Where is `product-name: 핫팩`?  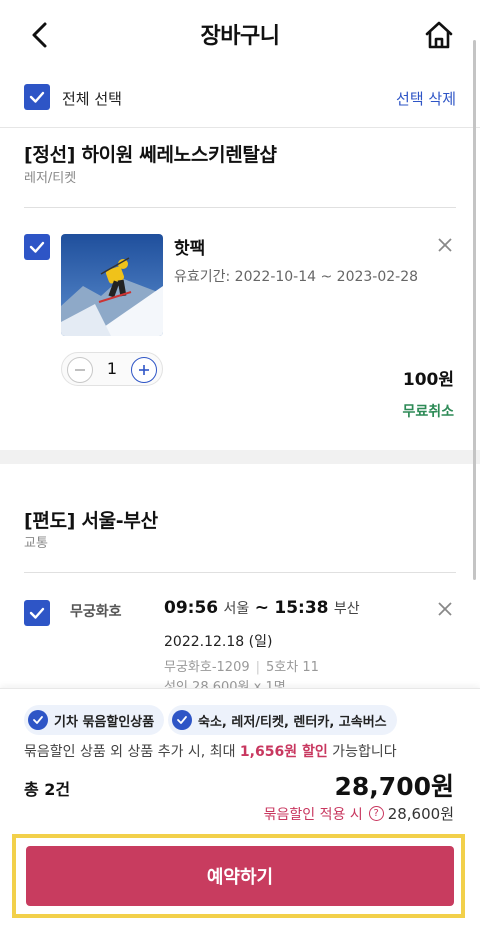
product-name: 핫팩 is located at coordinates (190, 249).